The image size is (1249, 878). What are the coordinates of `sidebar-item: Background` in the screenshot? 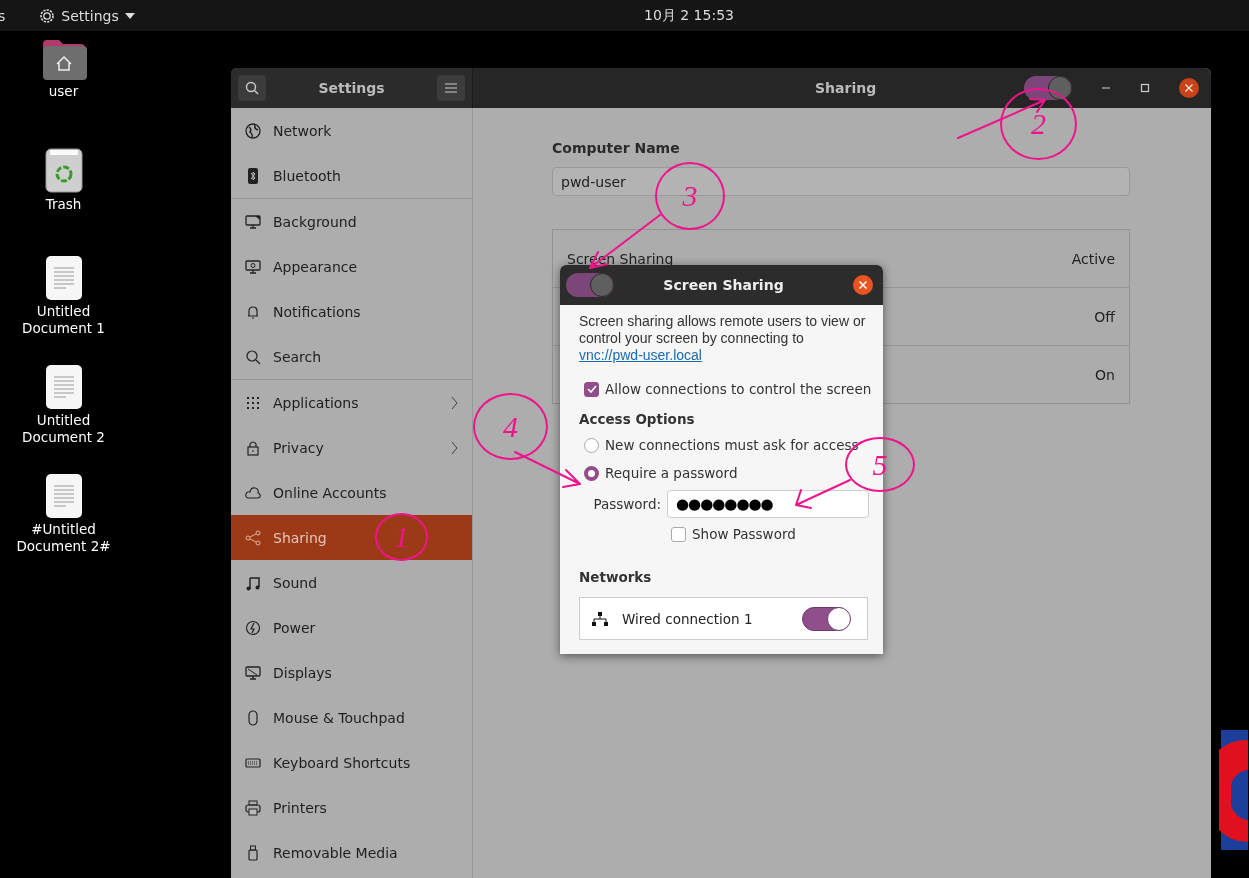 It's located at (351, 221).